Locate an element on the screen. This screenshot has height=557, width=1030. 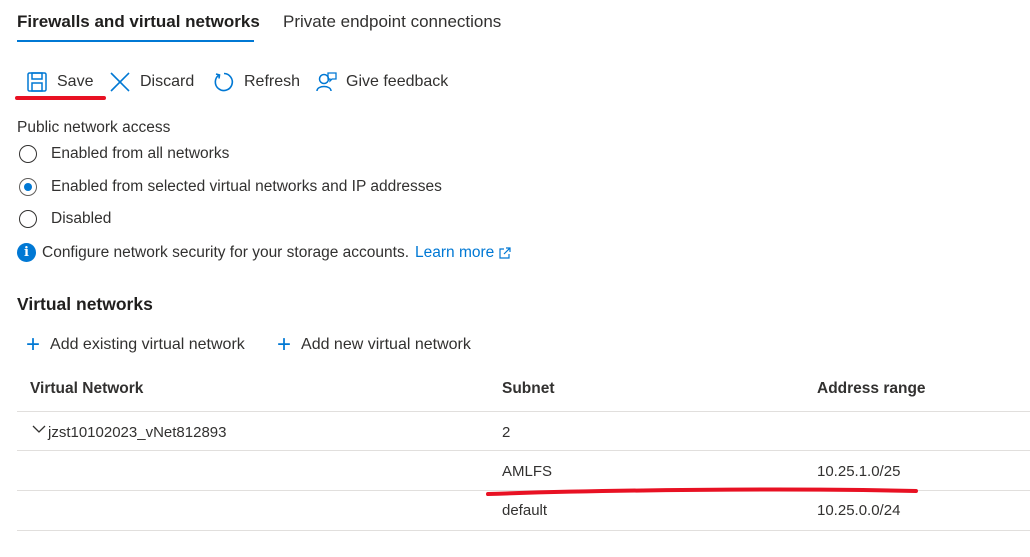
close-icon is located at coordinates (120, 82).